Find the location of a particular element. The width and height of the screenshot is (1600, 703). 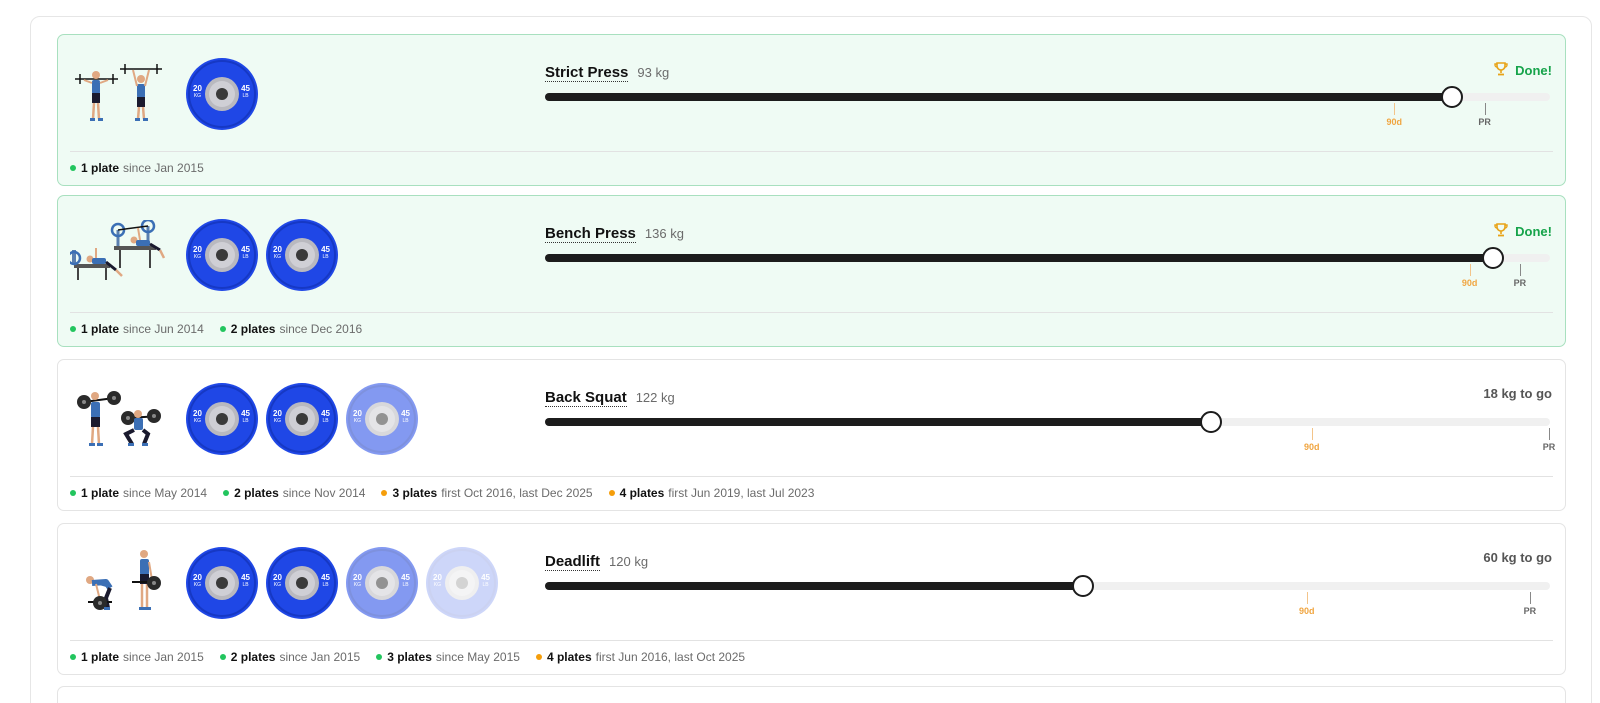

lift-name: Strict Press is located at coordinates (587, 73).